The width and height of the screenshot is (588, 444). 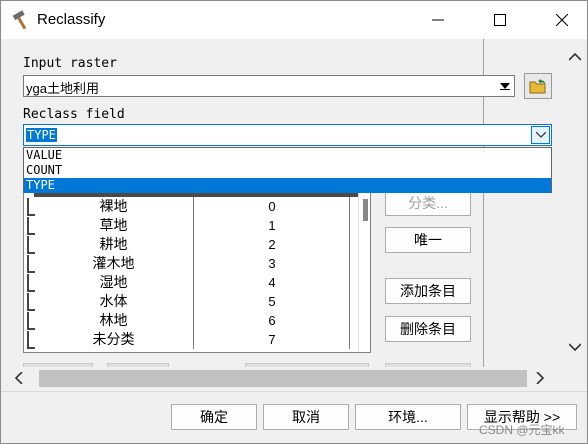 I want to click on old-value-cell: 湿地, so click(x=114, y=282).